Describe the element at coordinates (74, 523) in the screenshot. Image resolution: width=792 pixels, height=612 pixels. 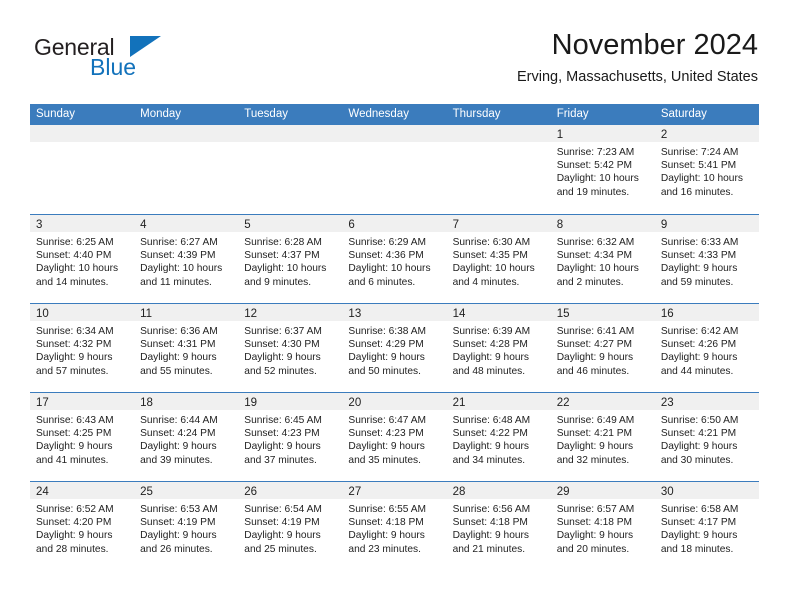
I see `day-detail-line: Sunset: 4:20 PM` at that location.